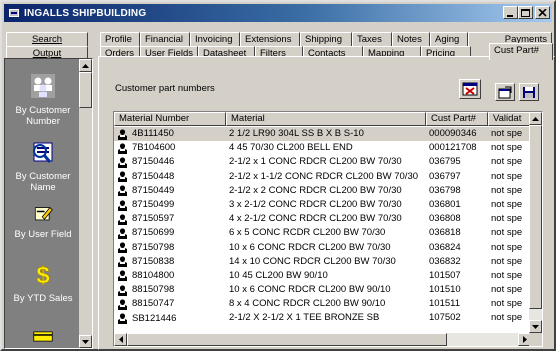 The width and height of the screenshot is (556, 351). I want to click on properties-button, so click(505, 92).